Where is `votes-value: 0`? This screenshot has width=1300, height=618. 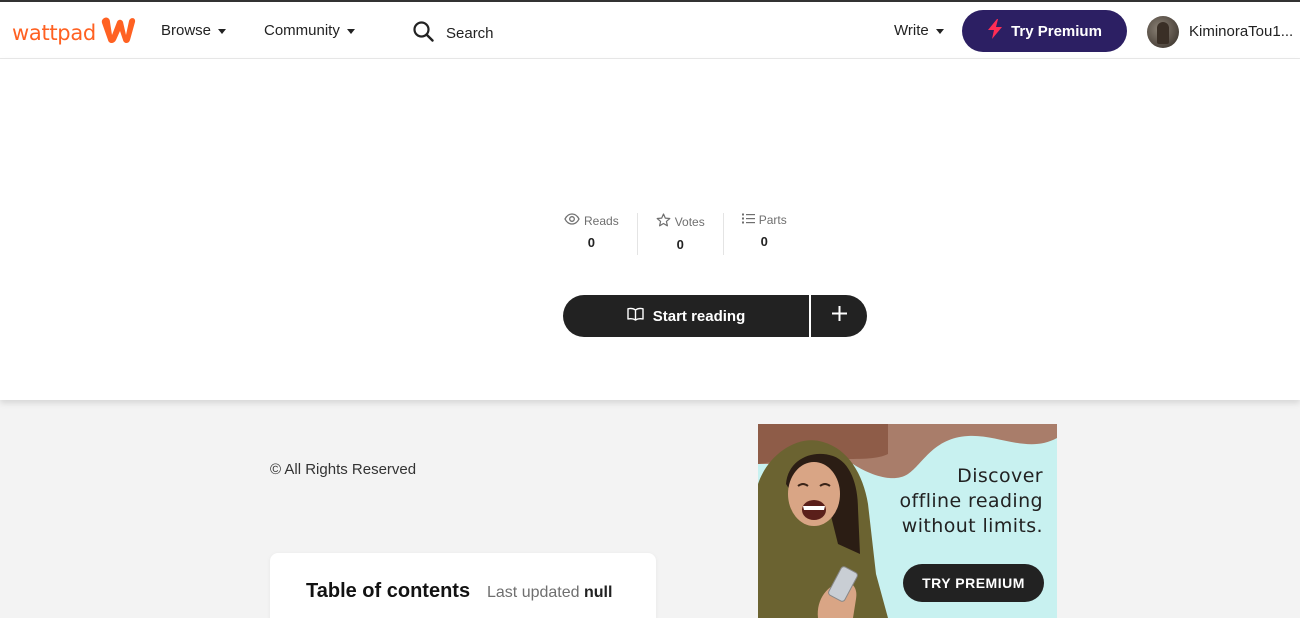 votes-value: 0 is located at coordinates (680, 244).